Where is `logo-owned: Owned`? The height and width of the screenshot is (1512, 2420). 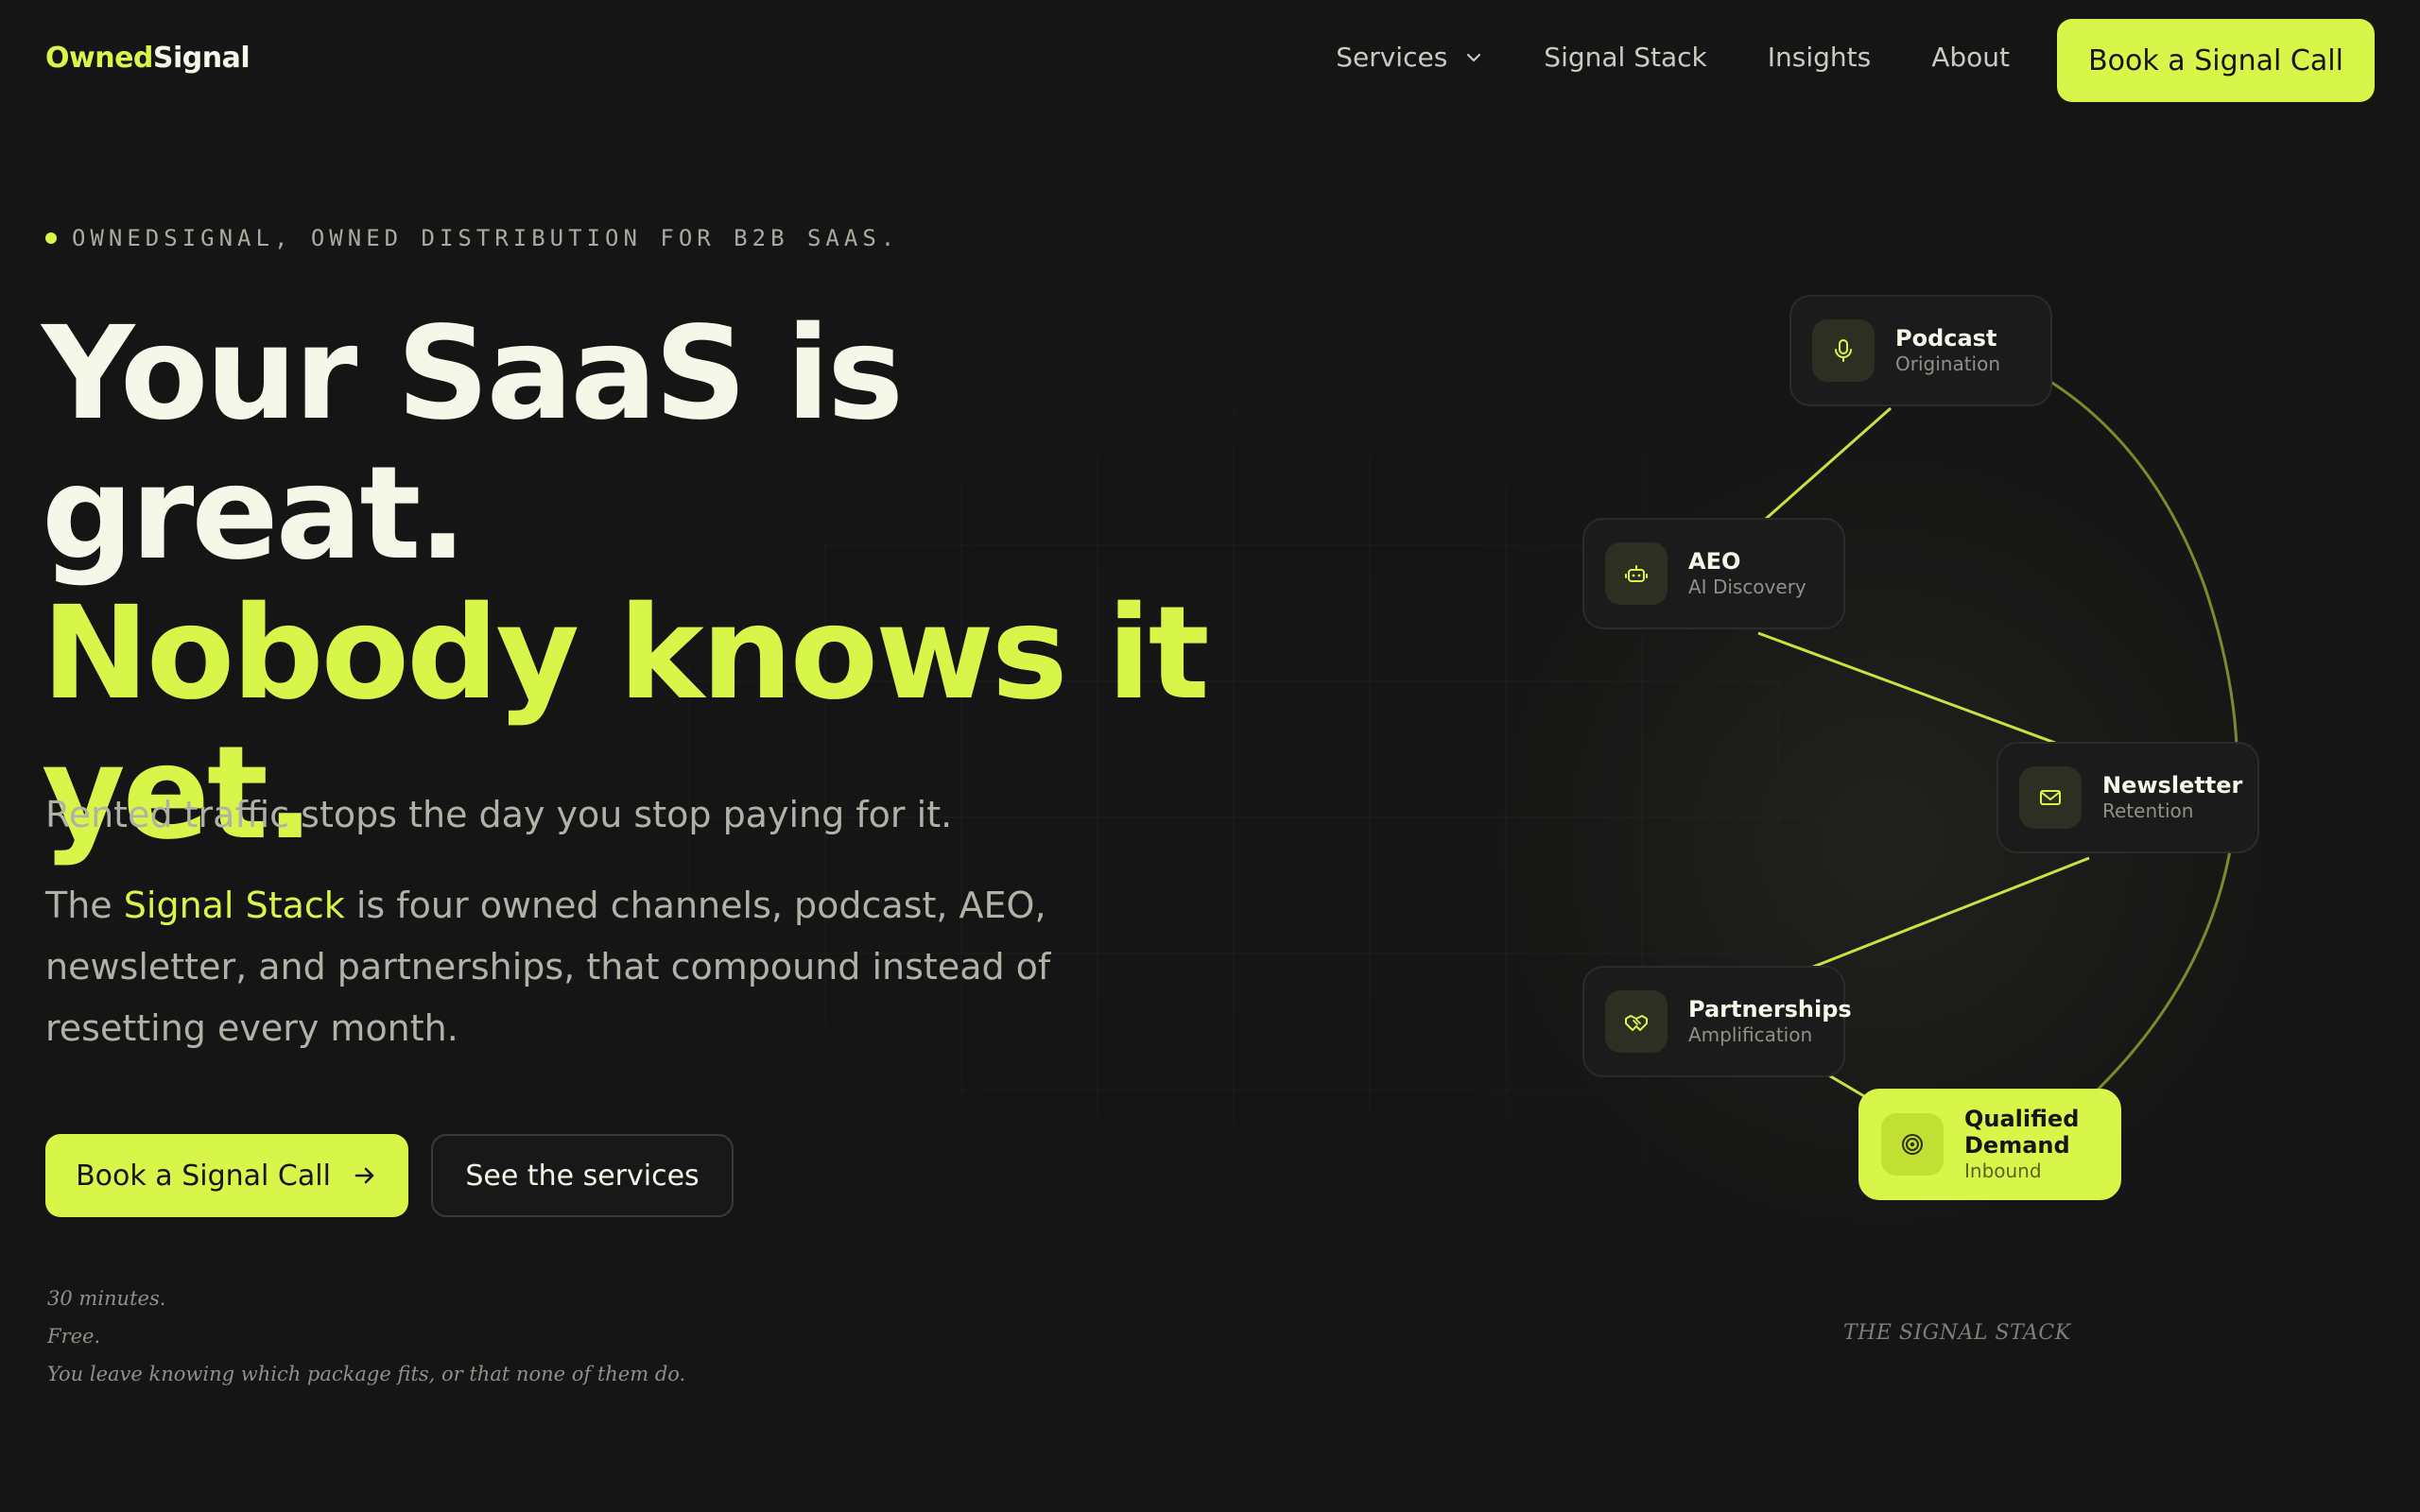 logo-owned: Owned is located at coordinates (99, 58).